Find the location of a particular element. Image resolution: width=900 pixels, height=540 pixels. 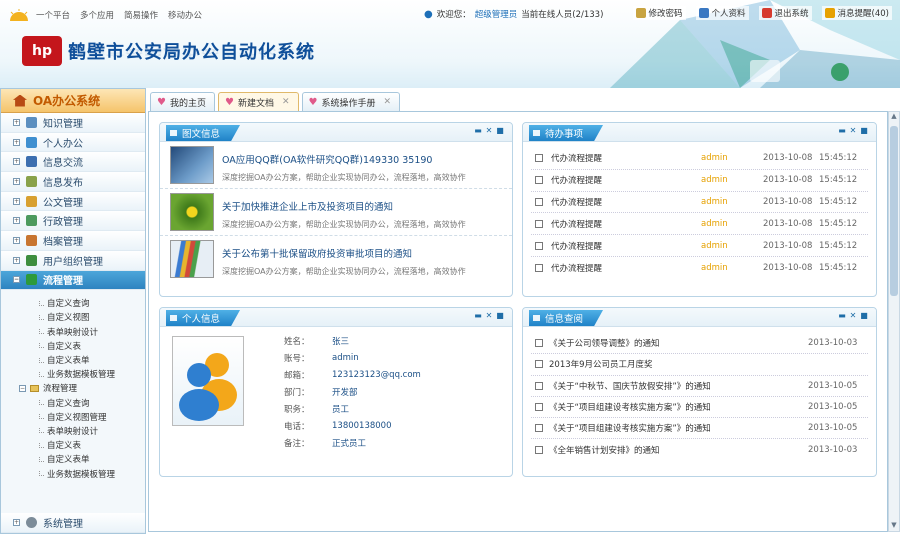

sidebar-item-archives: + 档案管理 is located at coordinates (73, 241).